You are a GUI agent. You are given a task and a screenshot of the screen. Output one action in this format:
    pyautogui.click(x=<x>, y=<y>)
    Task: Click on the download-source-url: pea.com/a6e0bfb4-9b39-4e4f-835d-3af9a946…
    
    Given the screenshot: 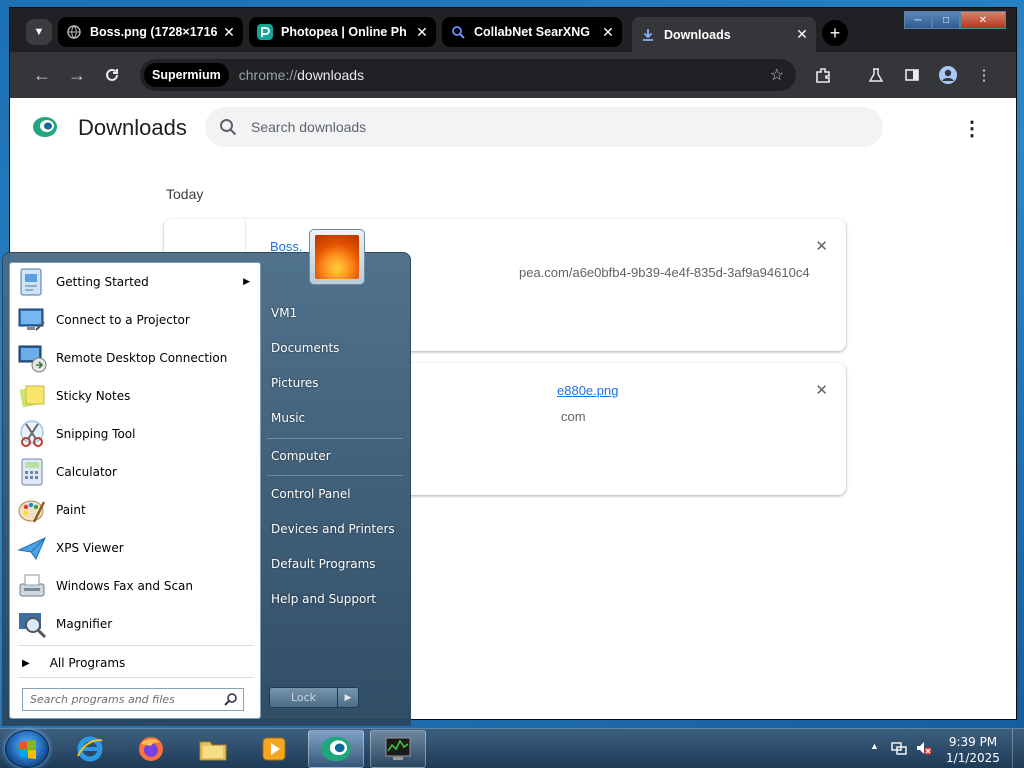 What is the action you would take?
    pyautogui.click(x=664, y=272)
    